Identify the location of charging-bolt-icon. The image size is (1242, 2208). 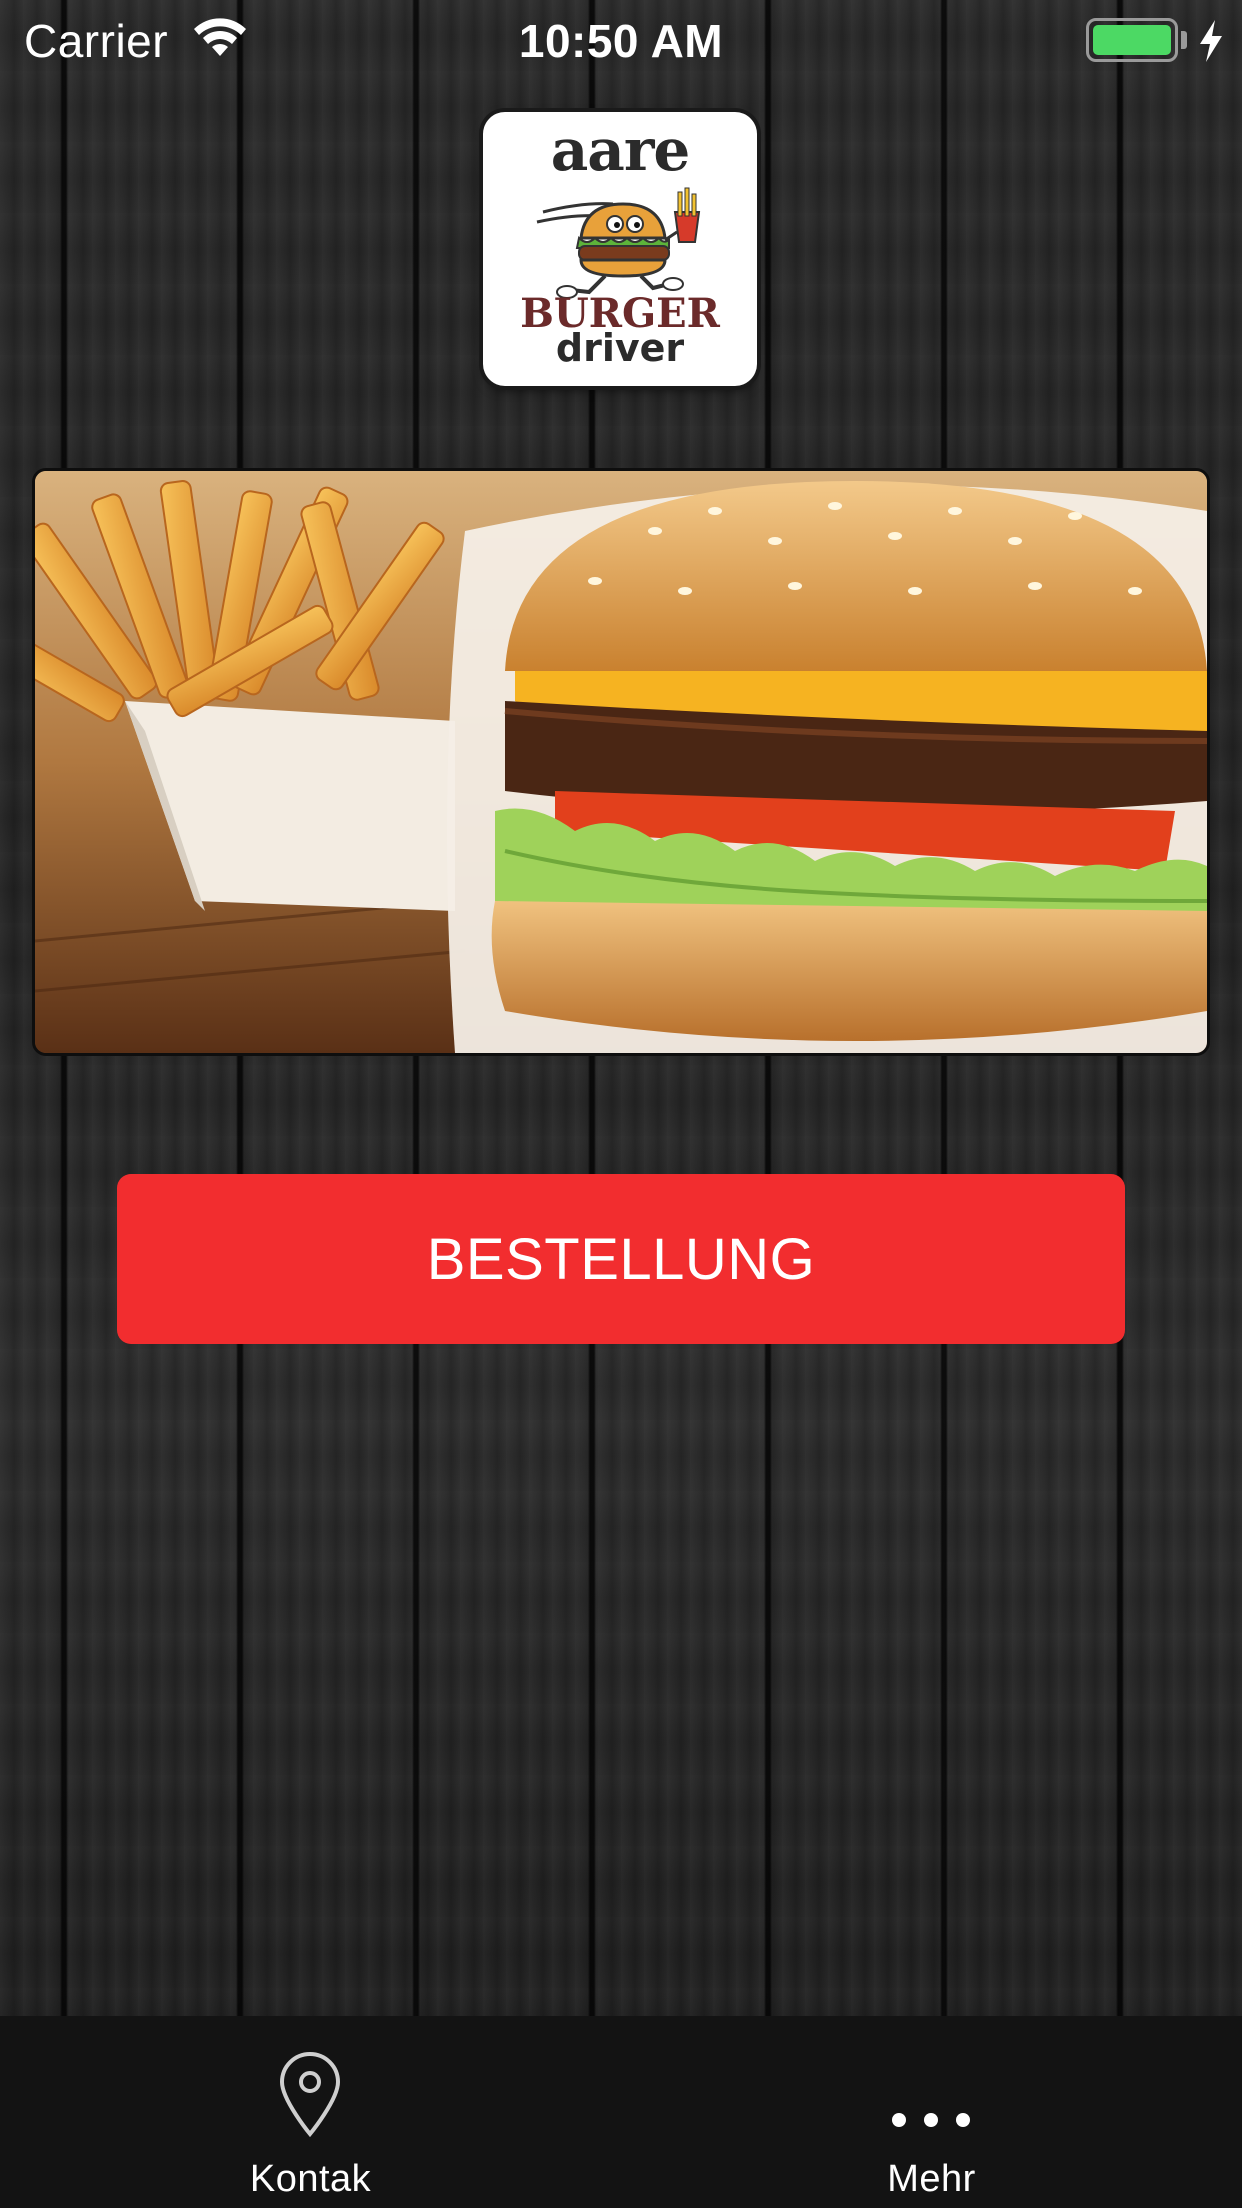
(1211, 41).